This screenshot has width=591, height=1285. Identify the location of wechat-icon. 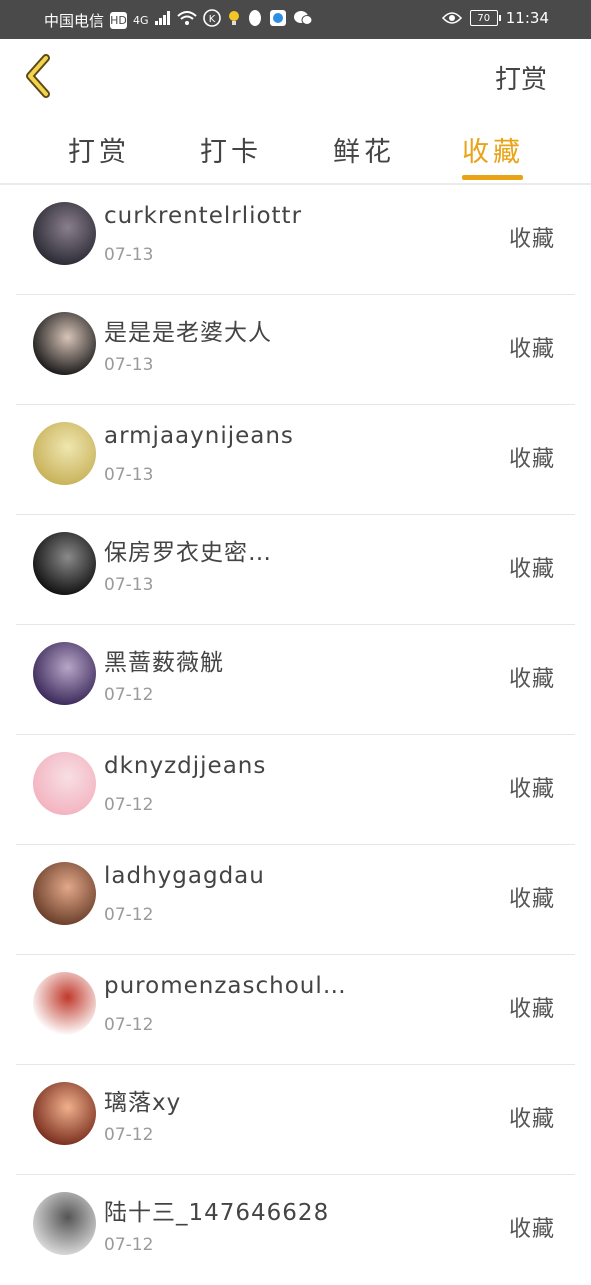
(303, 20).